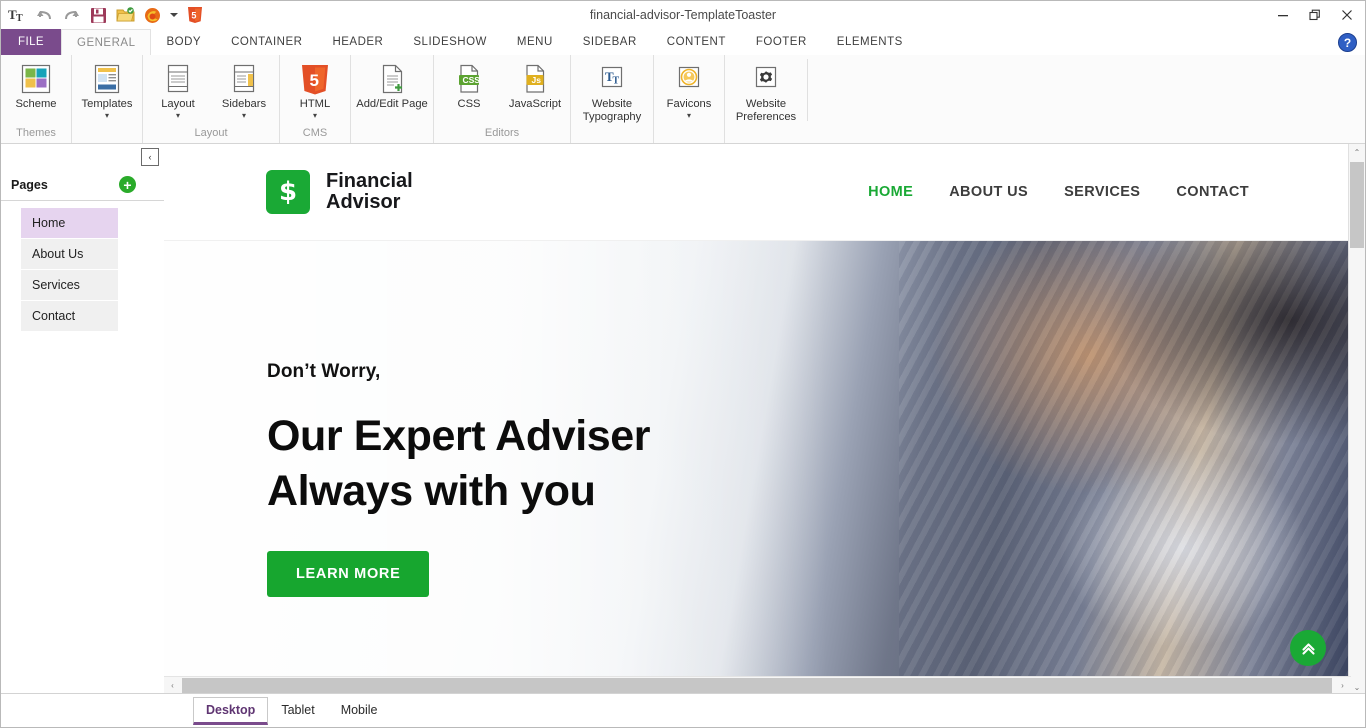  I want to click on html-button: 5 HTML ▾, so click(315, 88).